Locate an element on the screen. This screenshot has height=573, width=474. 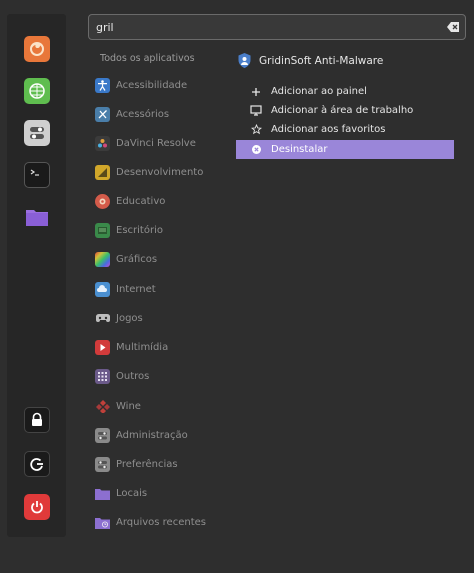
category-label: Administração is located at coordinates (152, 435).